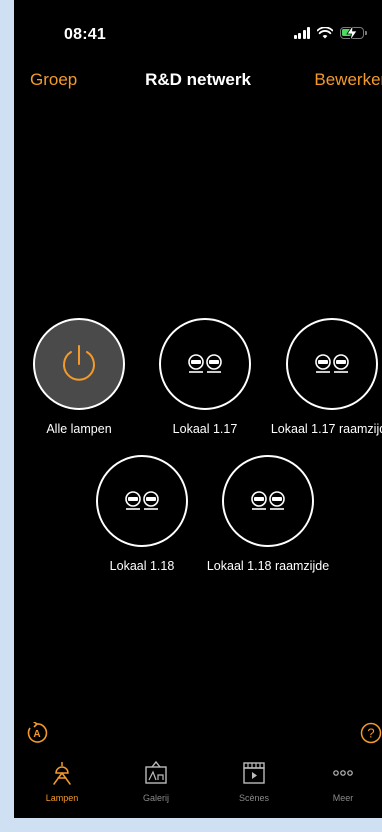  I want to click on lamp-tile-lokaal-1-17-raamzijde: Lokaal 1.17 raamzijde, so click(324, 377).